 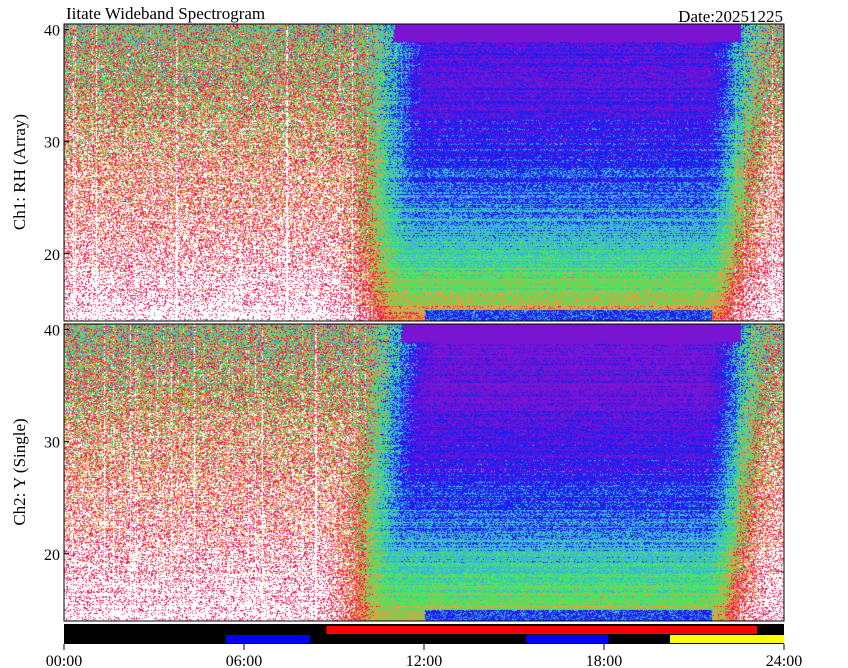 What do you see at coordinates (64, 660) in the screenshot?
I see `x-tick-label-0: 00:00` at bounding box center [64, 660].